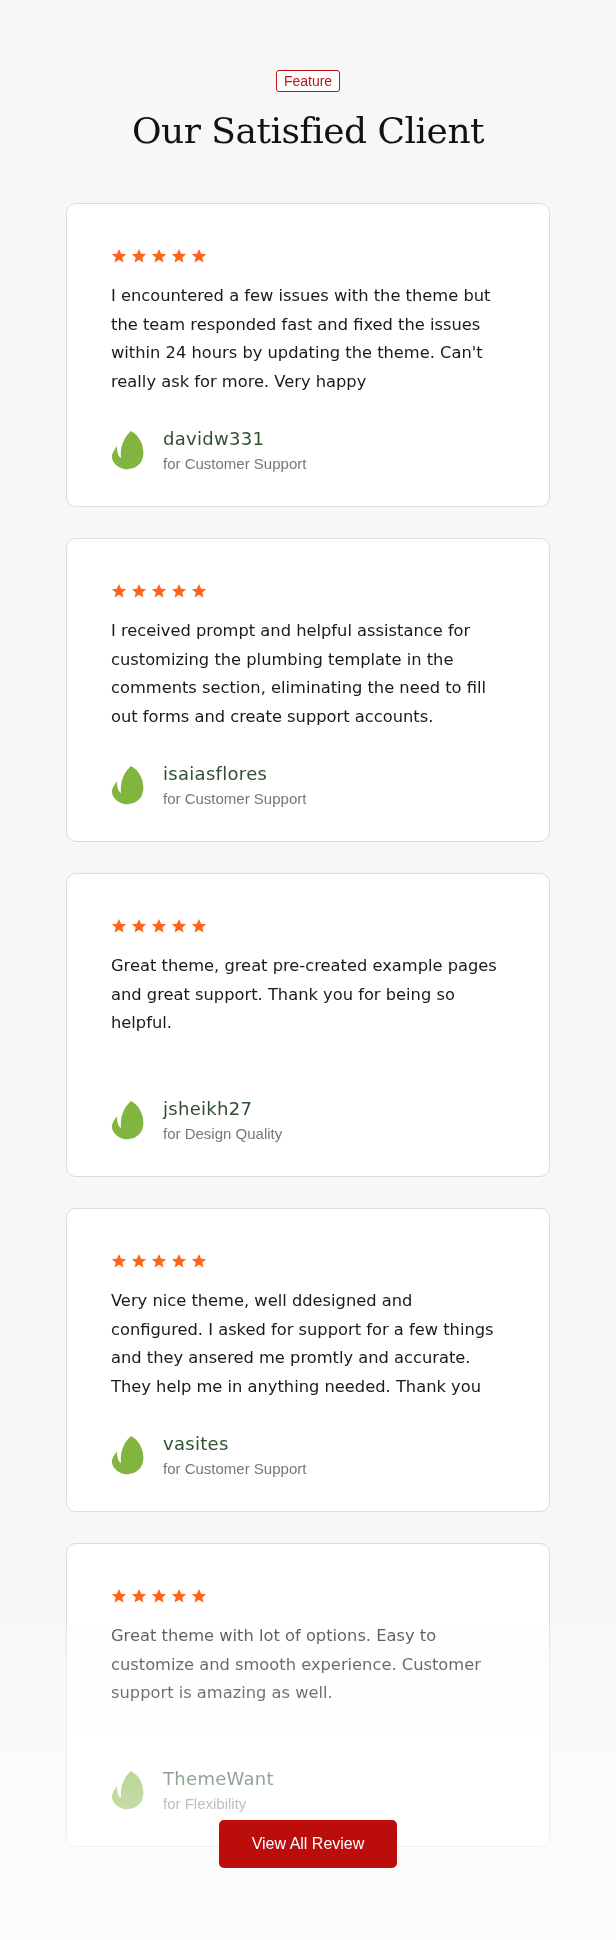  What do you see at coordinates (216, 773) in the screenshot?
I see `reviewer-name: isaiasflores` at bounding box center [216, 773].